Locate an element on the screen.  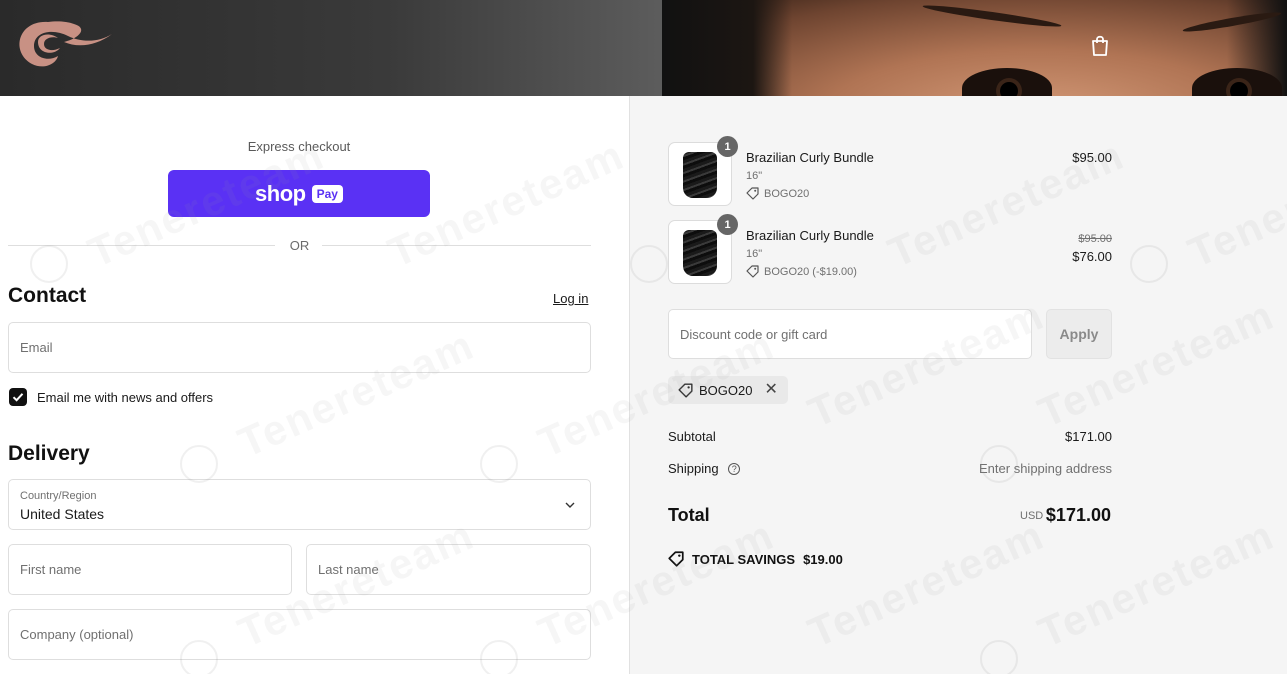
email-placeholder: Email is located at coordinates (36, 347).